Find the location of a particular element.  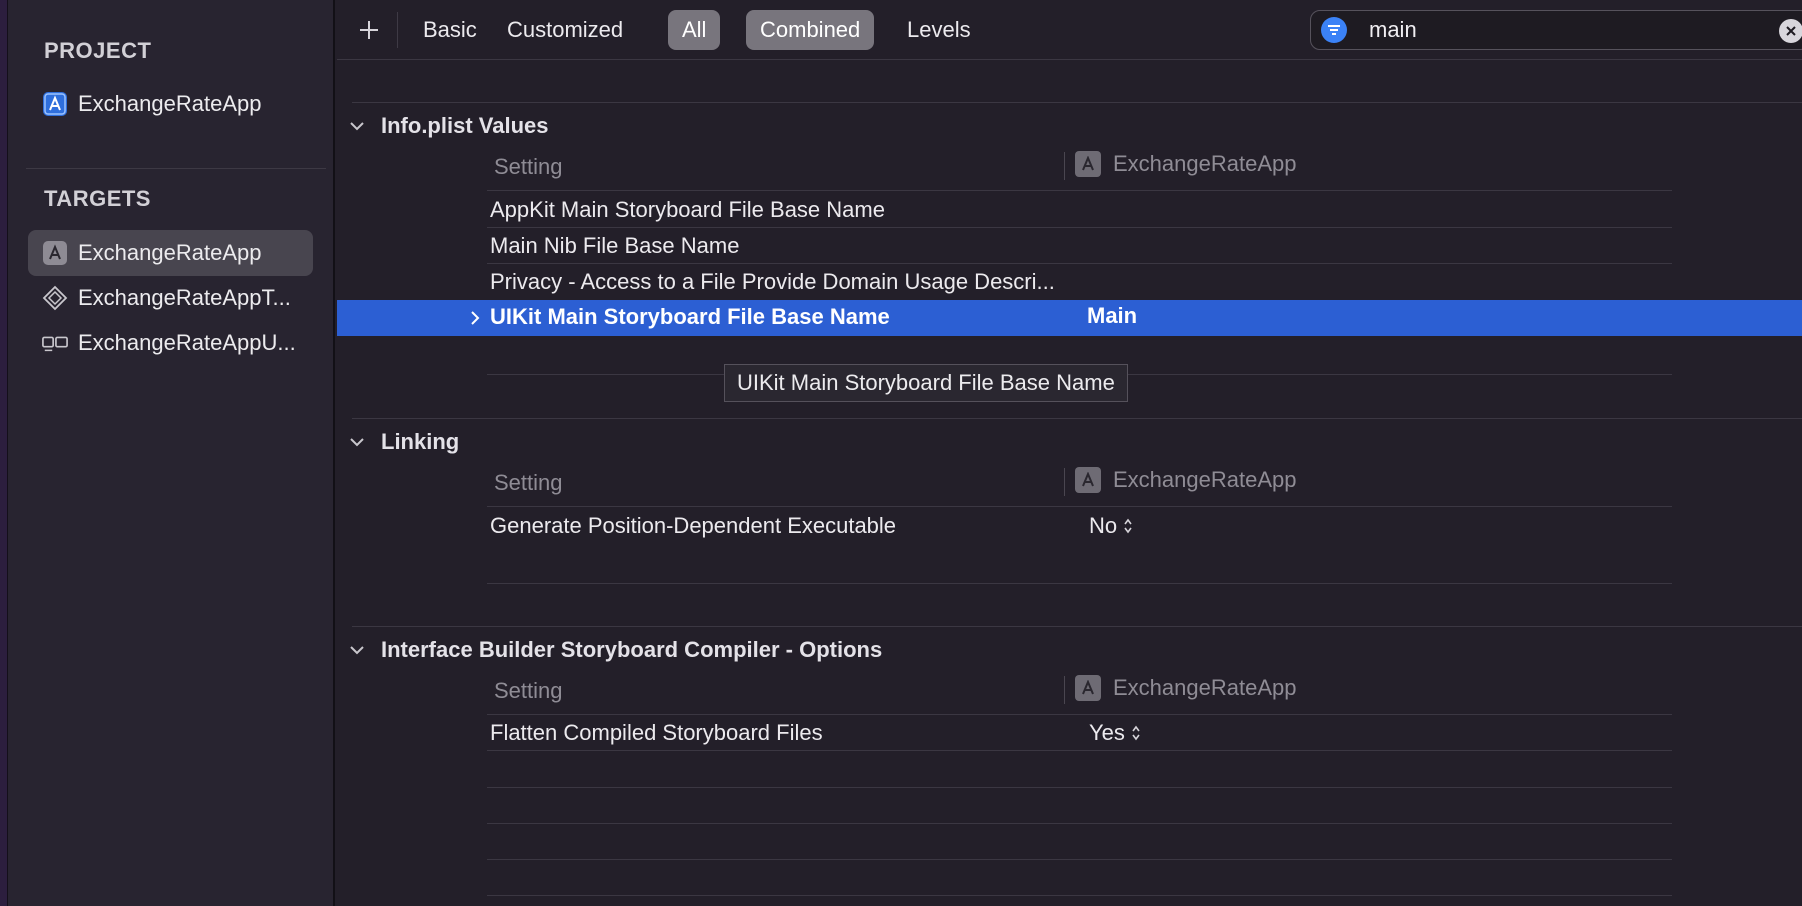

window-edge is located at coordinates (4, 453).